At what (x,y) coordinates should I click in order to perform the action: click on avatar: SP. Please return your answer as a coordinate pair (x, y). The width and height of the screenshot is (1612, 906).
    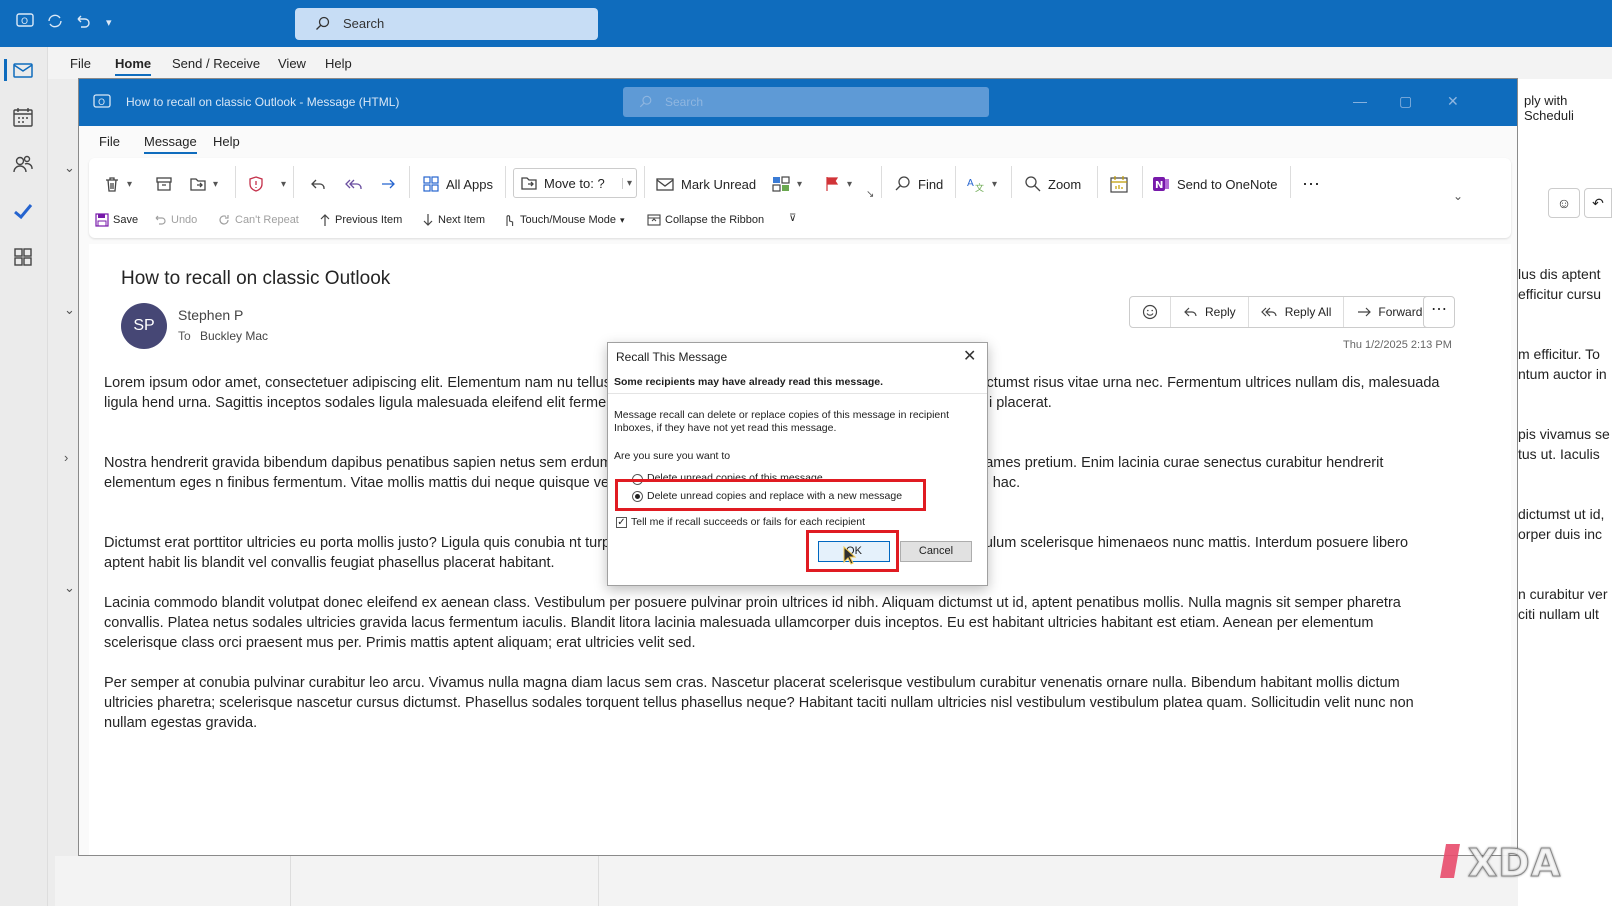
    Looking at the image, I should click on (144, 326).